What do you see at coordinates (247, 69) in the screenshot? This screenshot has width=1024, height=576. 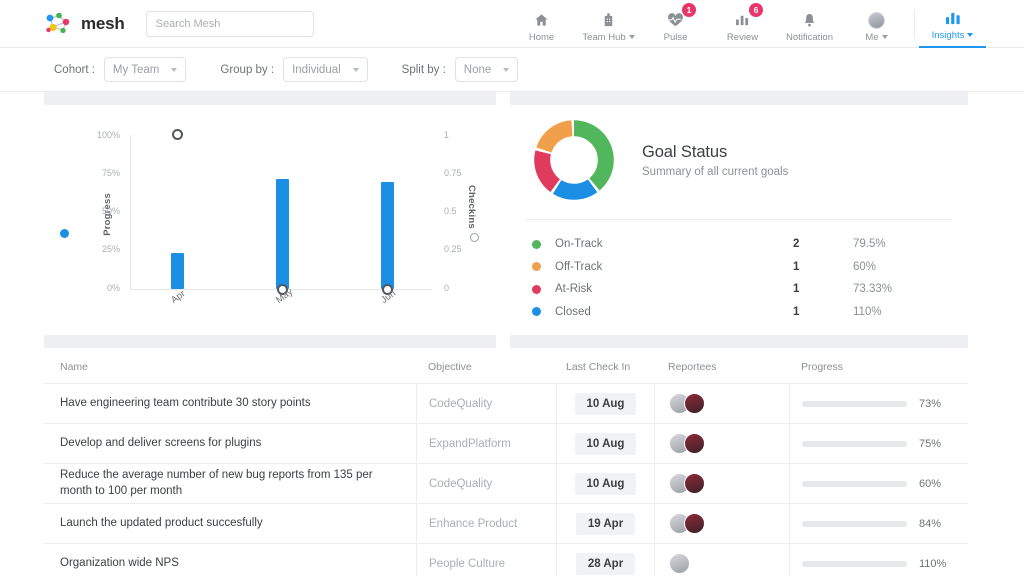 I see `group-by-label: Group by :` at bounding box center [247, 69].